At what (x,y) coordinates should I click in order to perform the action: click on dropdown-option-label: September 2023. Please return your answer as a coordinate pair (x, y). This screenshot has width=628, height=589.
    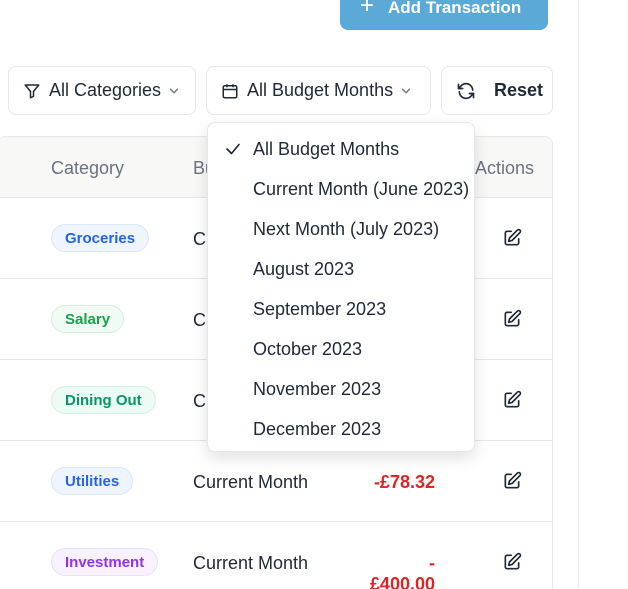
    Looking at the image, I should click on (320, 308).